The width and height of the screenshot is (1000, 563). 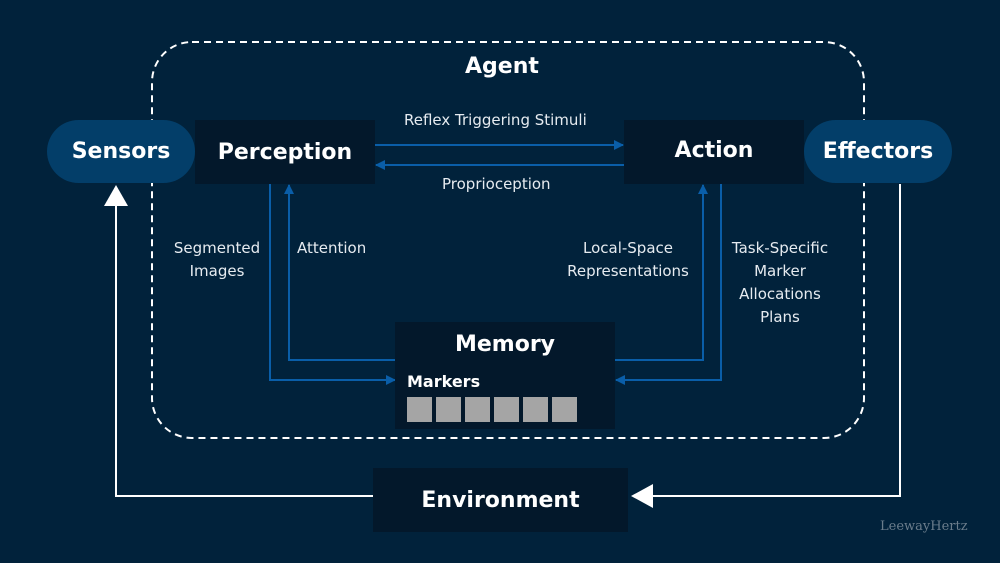 I want to click on perception-label: Perception, so click(x=285, y=152).